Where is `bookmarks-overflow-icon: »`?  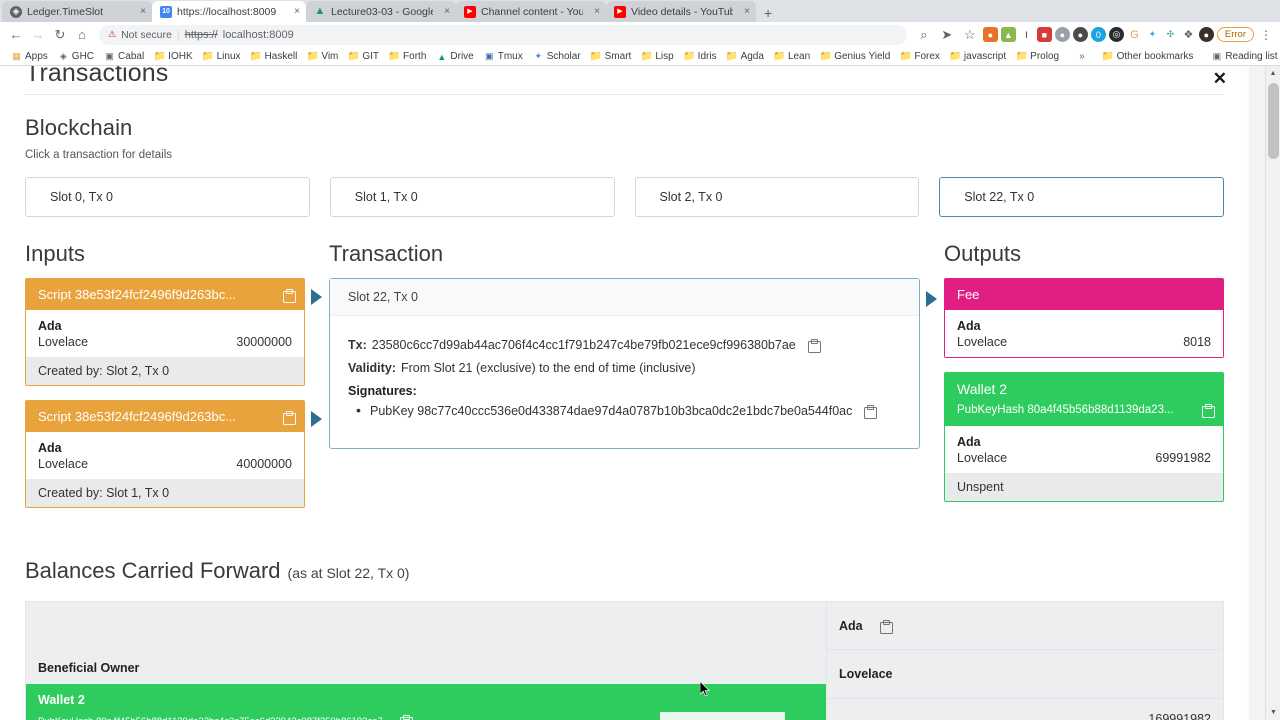 bookmarks-overflow-icon: » is located at coordinates (1082, 56).